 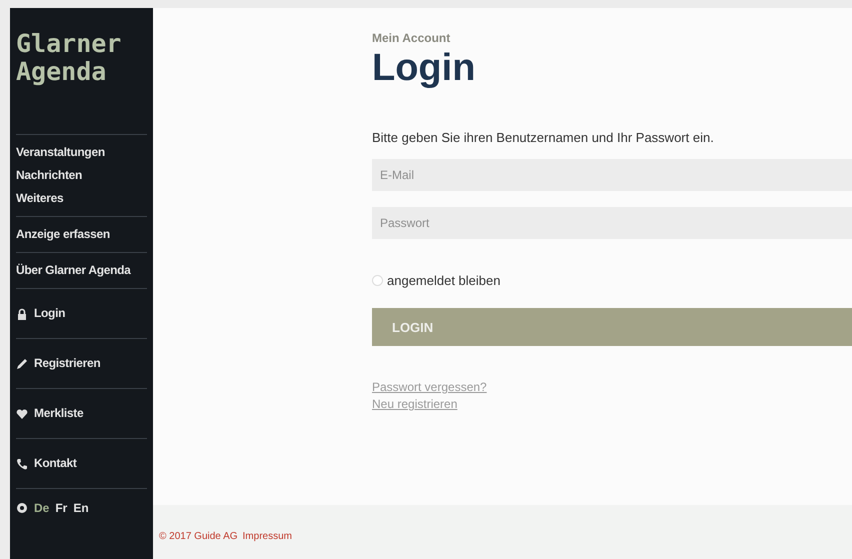 What do you see at coordinates (69, 58) in the screenshot?
I see `logo-text: Glarner Agenda` at bounding box center [69, 58].